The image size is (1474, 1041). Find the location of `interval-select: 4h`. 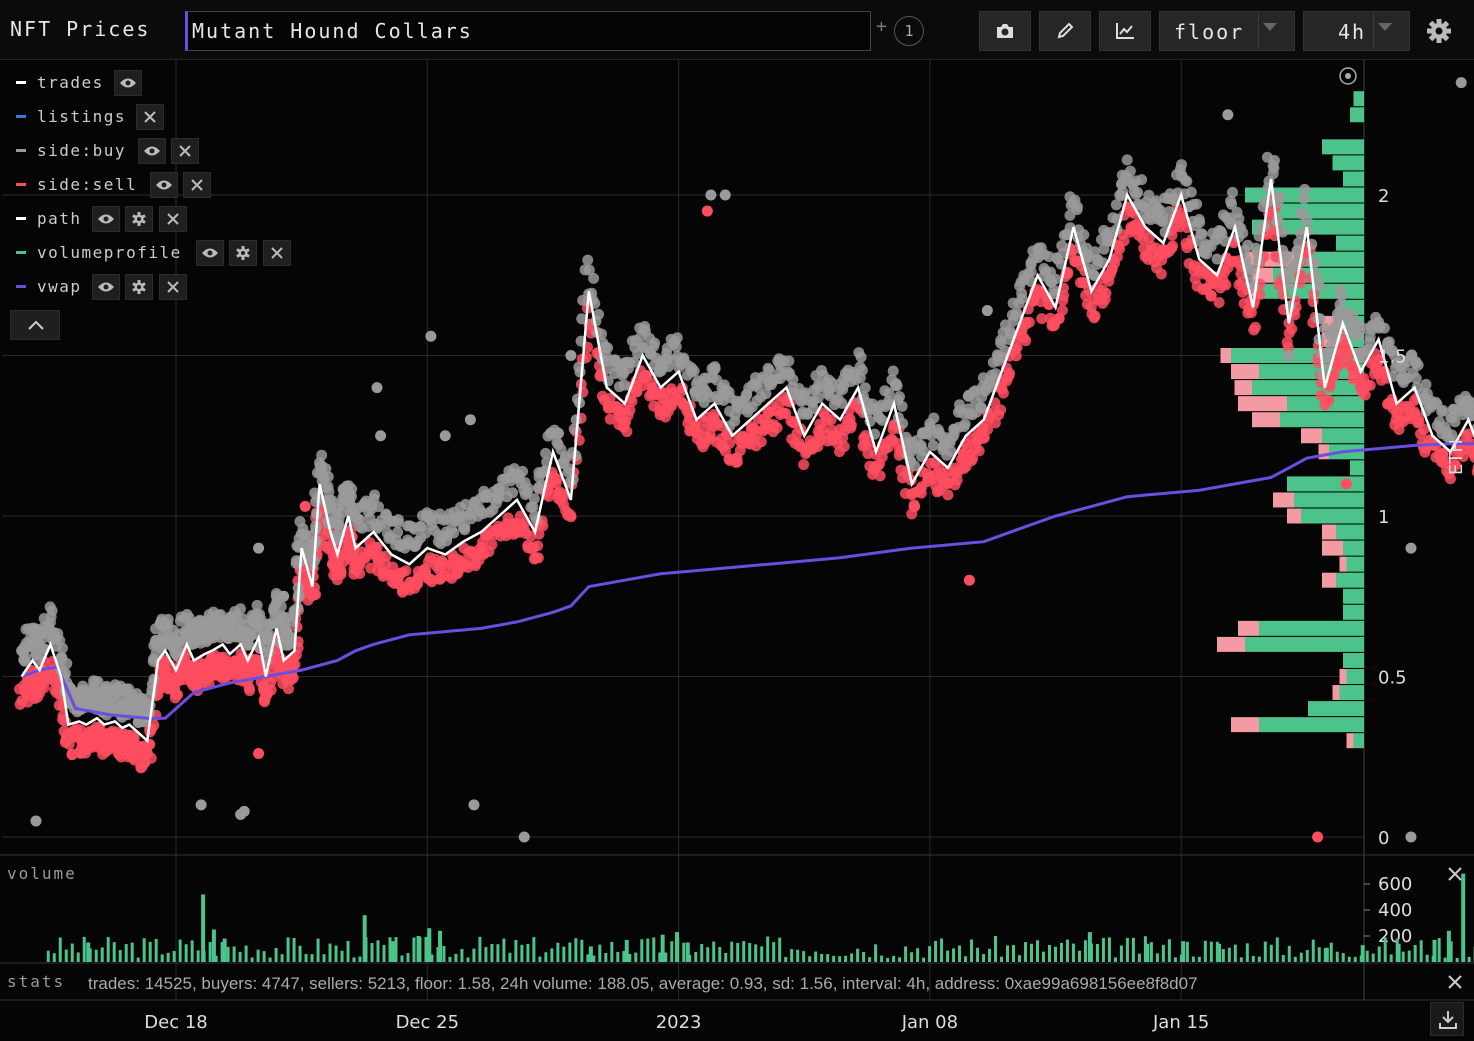

interval-select: 4h is located at coordinates (1356, 31).